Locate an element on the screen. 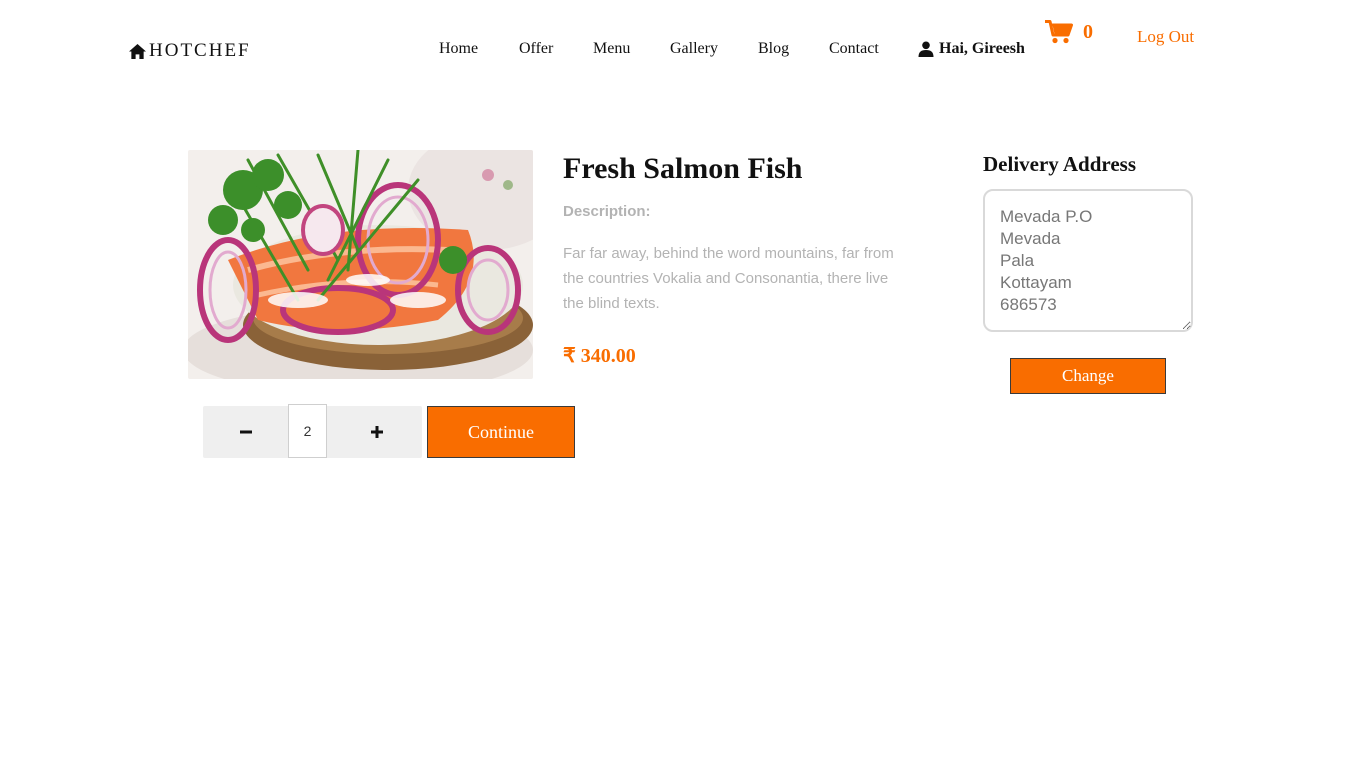 The width and height of the screenshot is (1366, 768). user-icon is located at coordinates (926, 49).